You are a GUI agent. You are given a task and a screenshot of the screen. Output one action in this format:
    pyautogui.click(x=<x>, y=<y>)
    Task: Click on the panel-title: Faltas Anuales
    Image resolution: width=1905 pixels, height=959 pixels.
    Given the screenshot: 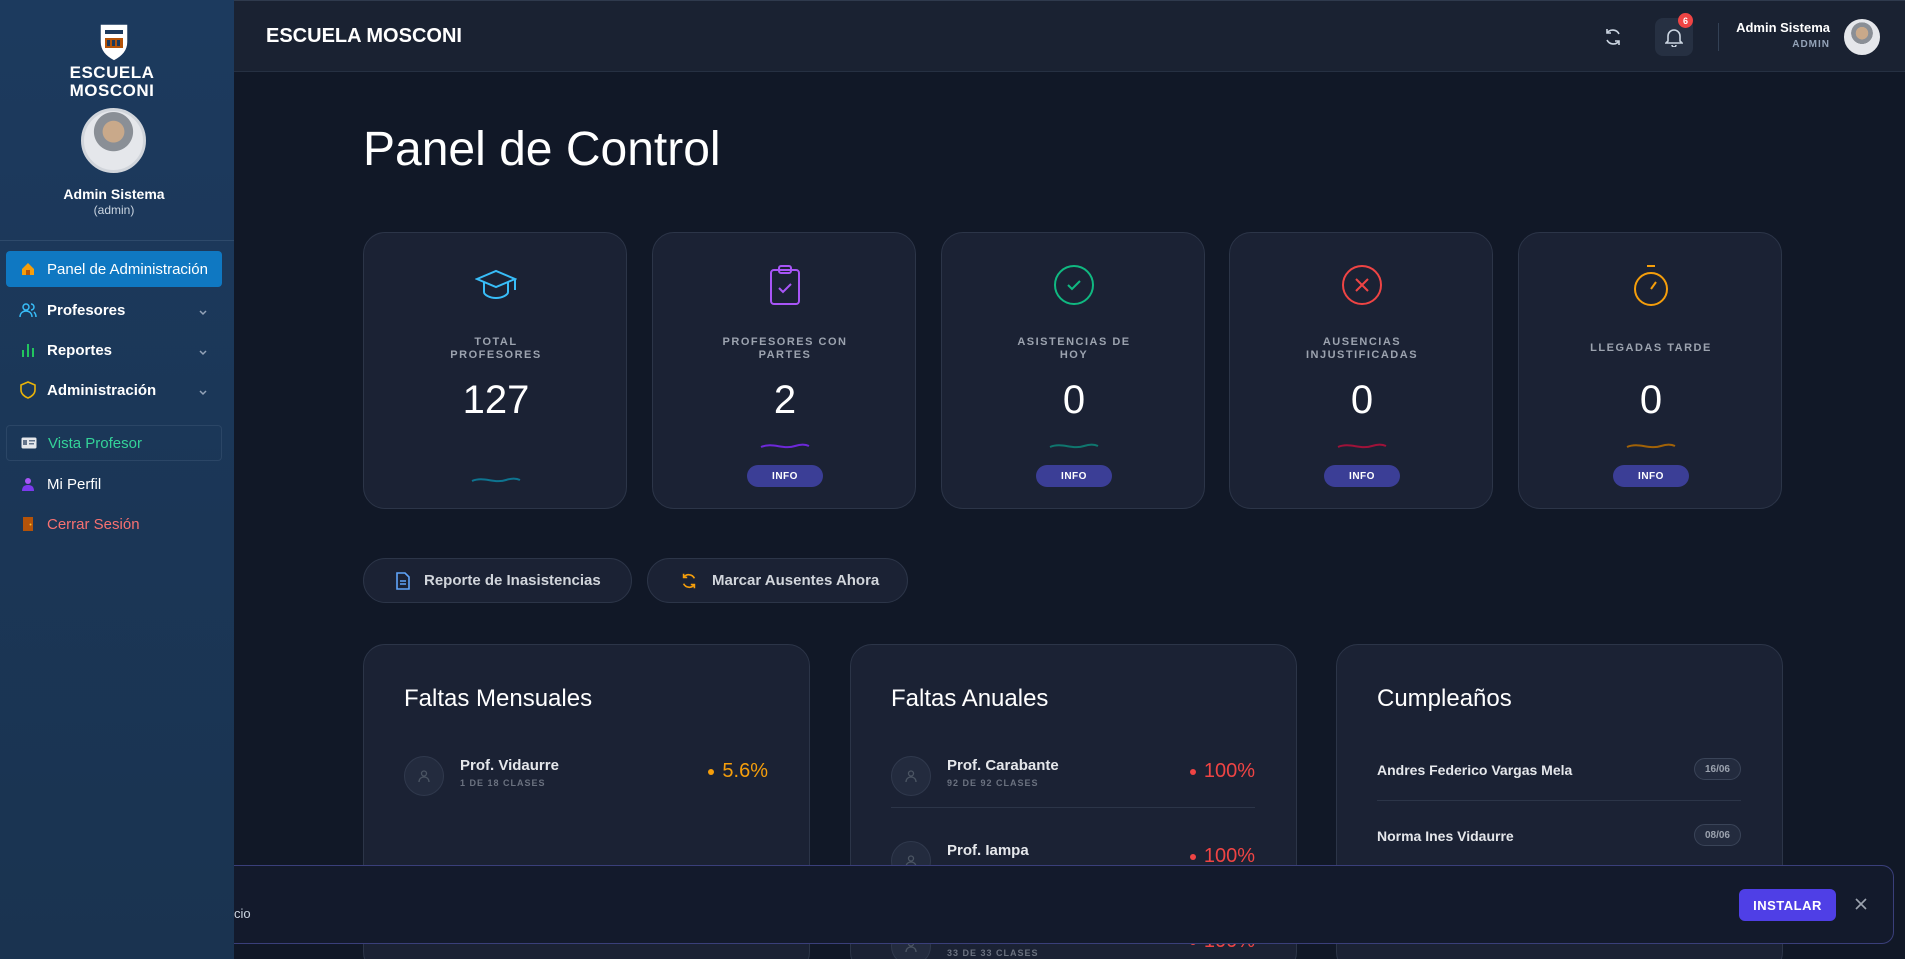 What is the action you would take?
    pyautogui.click(x=970, y=698)
    